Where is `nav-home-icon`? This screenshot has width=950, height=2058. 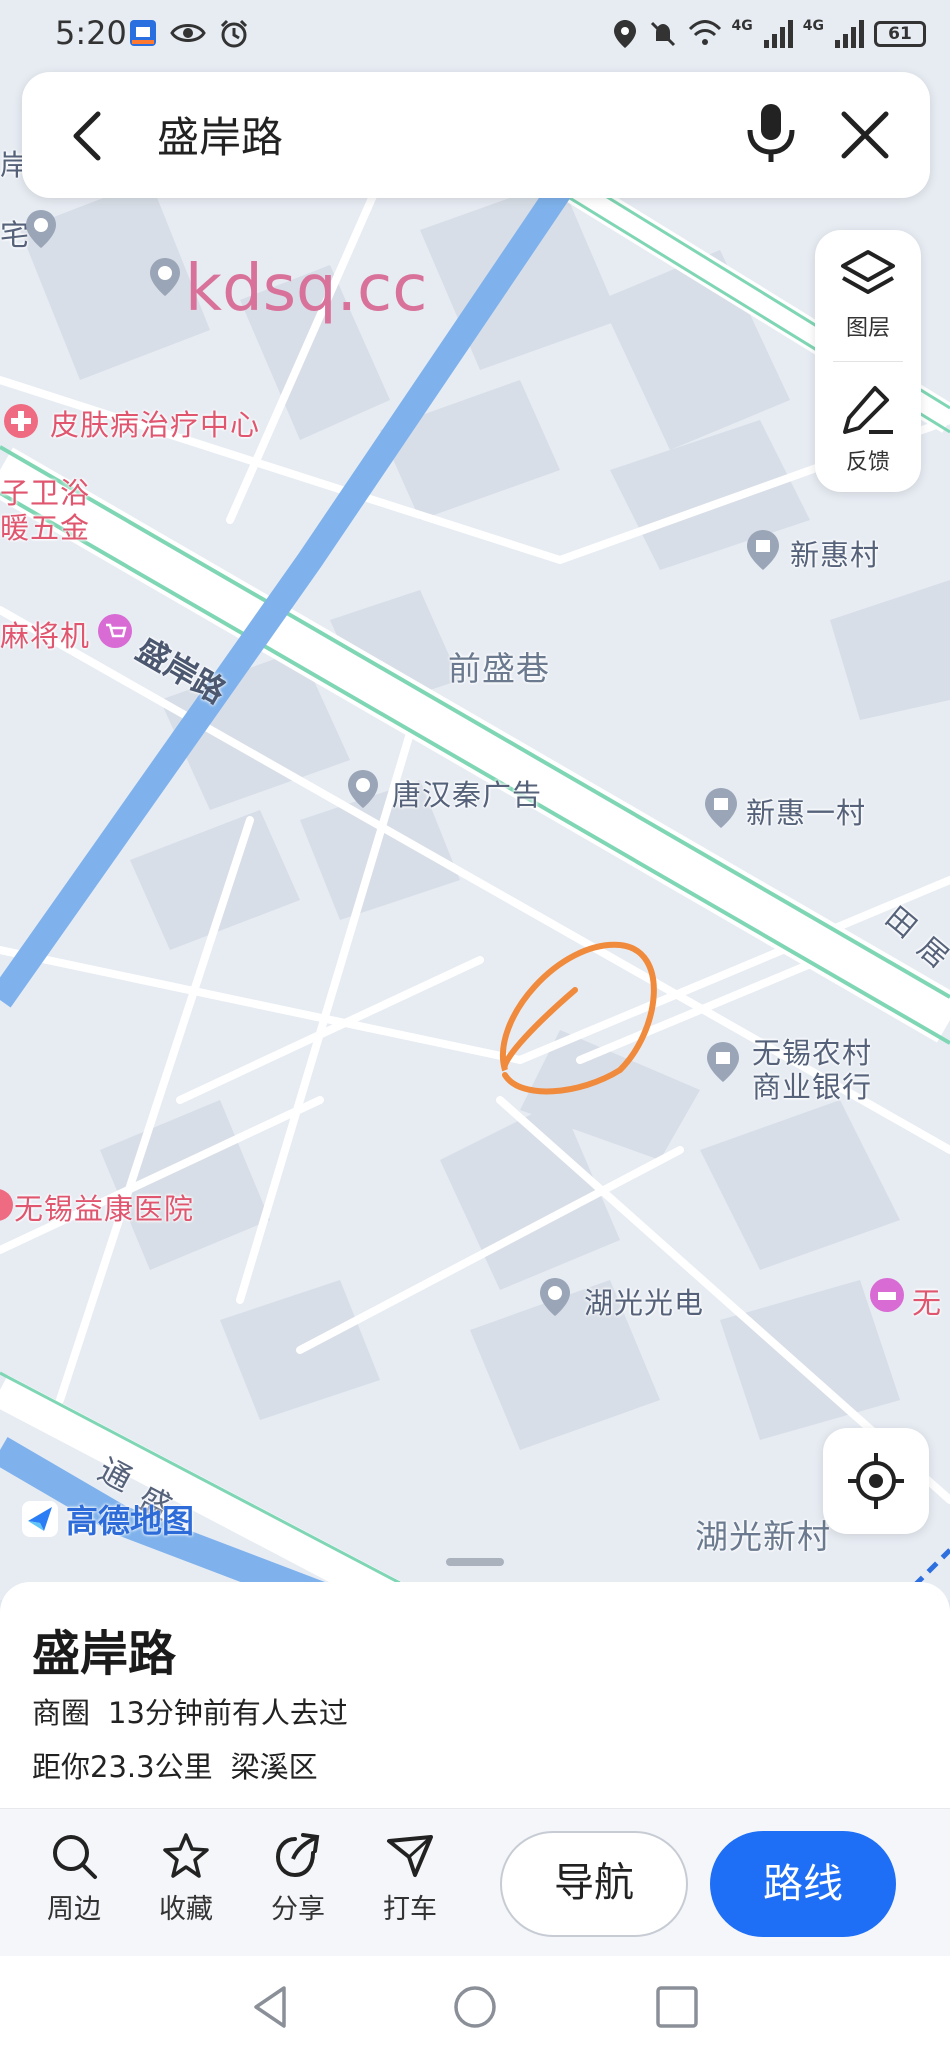 nav-home-icon is located at coordinates (475, 2007).